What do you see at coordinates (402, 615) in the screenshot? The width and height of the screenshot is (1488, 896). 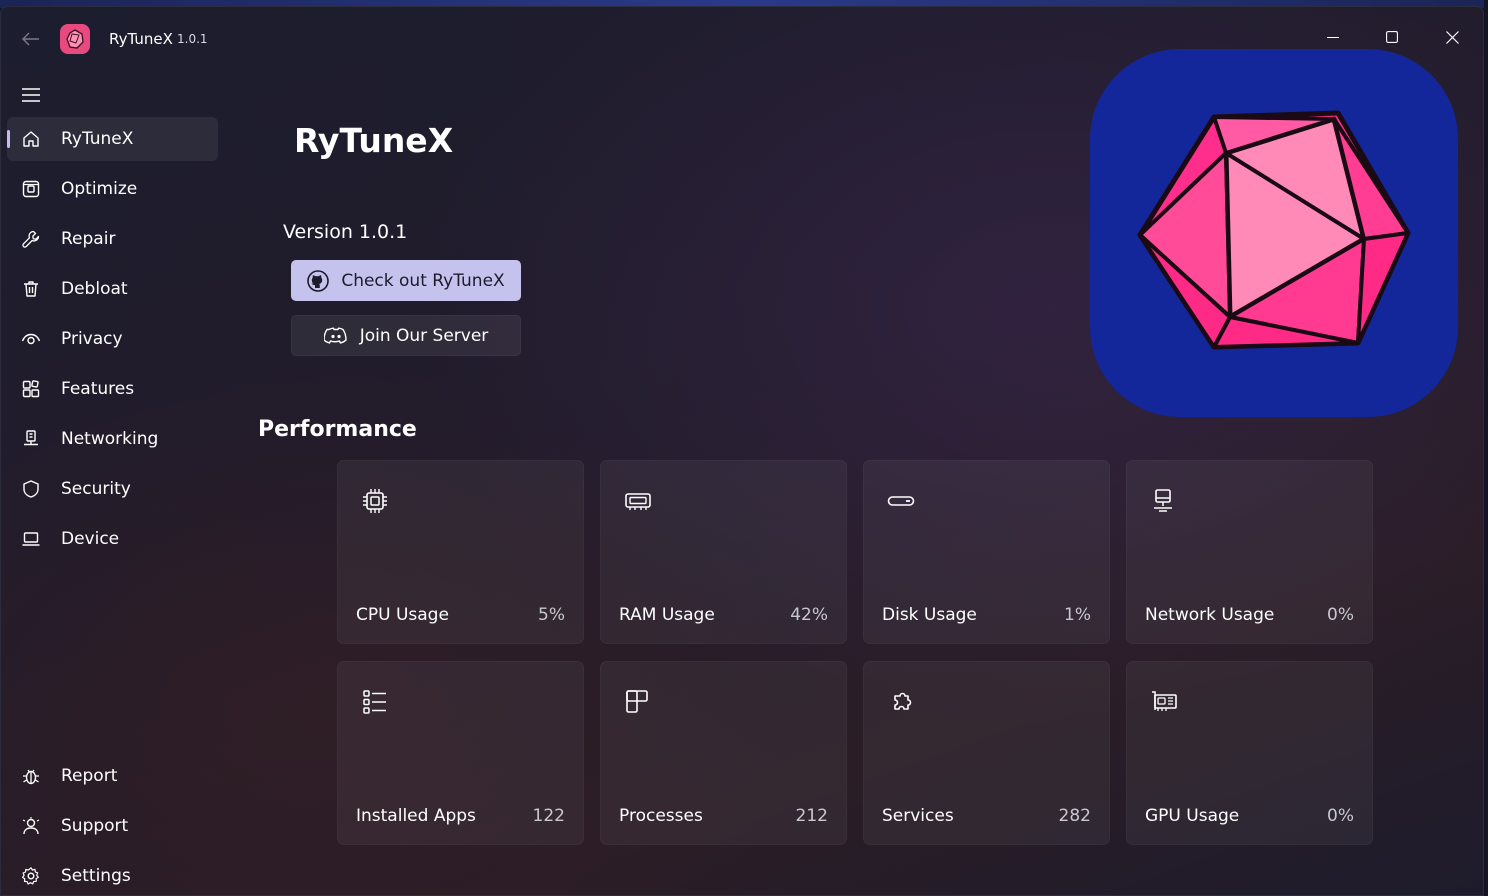 I see `card-label: CPU Usage` at bounding box center [402, 615].